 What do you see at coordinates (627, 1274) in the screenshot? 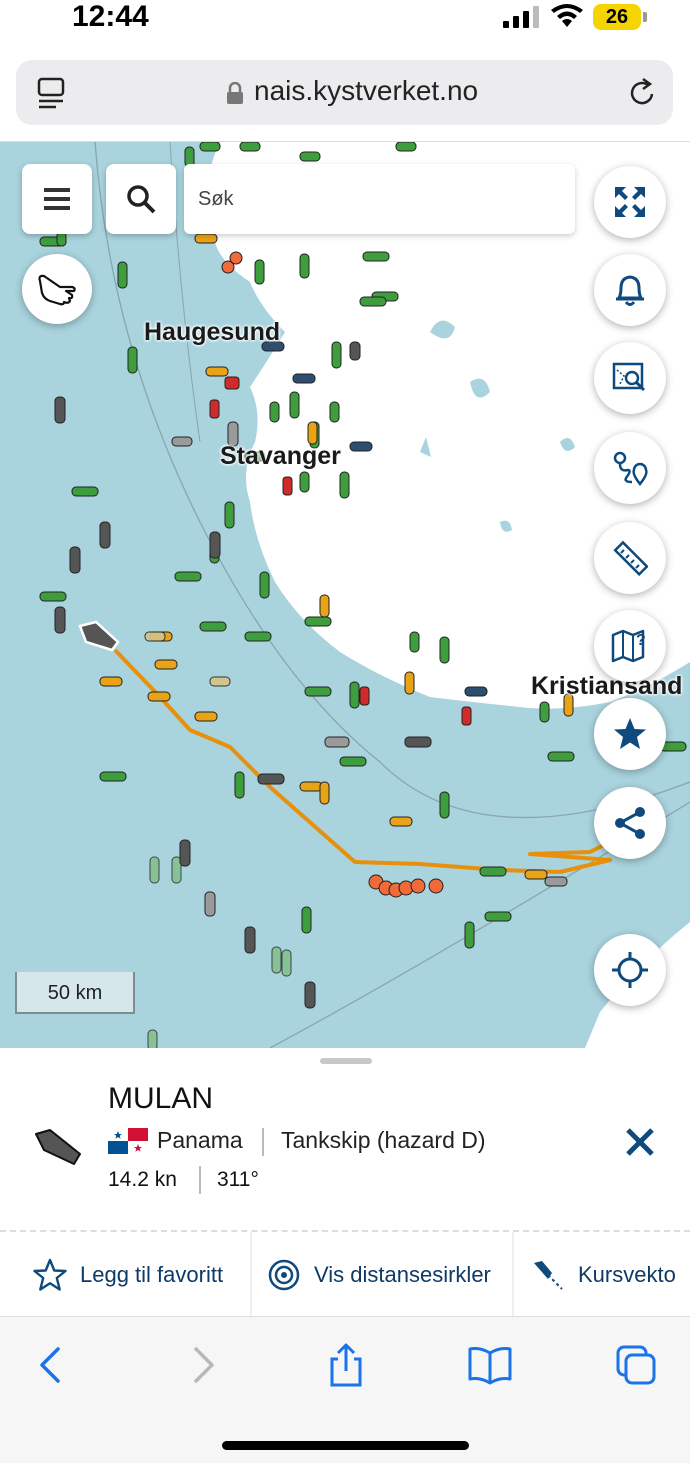
I see `course-vector-label: Kursvekto` at bounding box center [627, 1274].